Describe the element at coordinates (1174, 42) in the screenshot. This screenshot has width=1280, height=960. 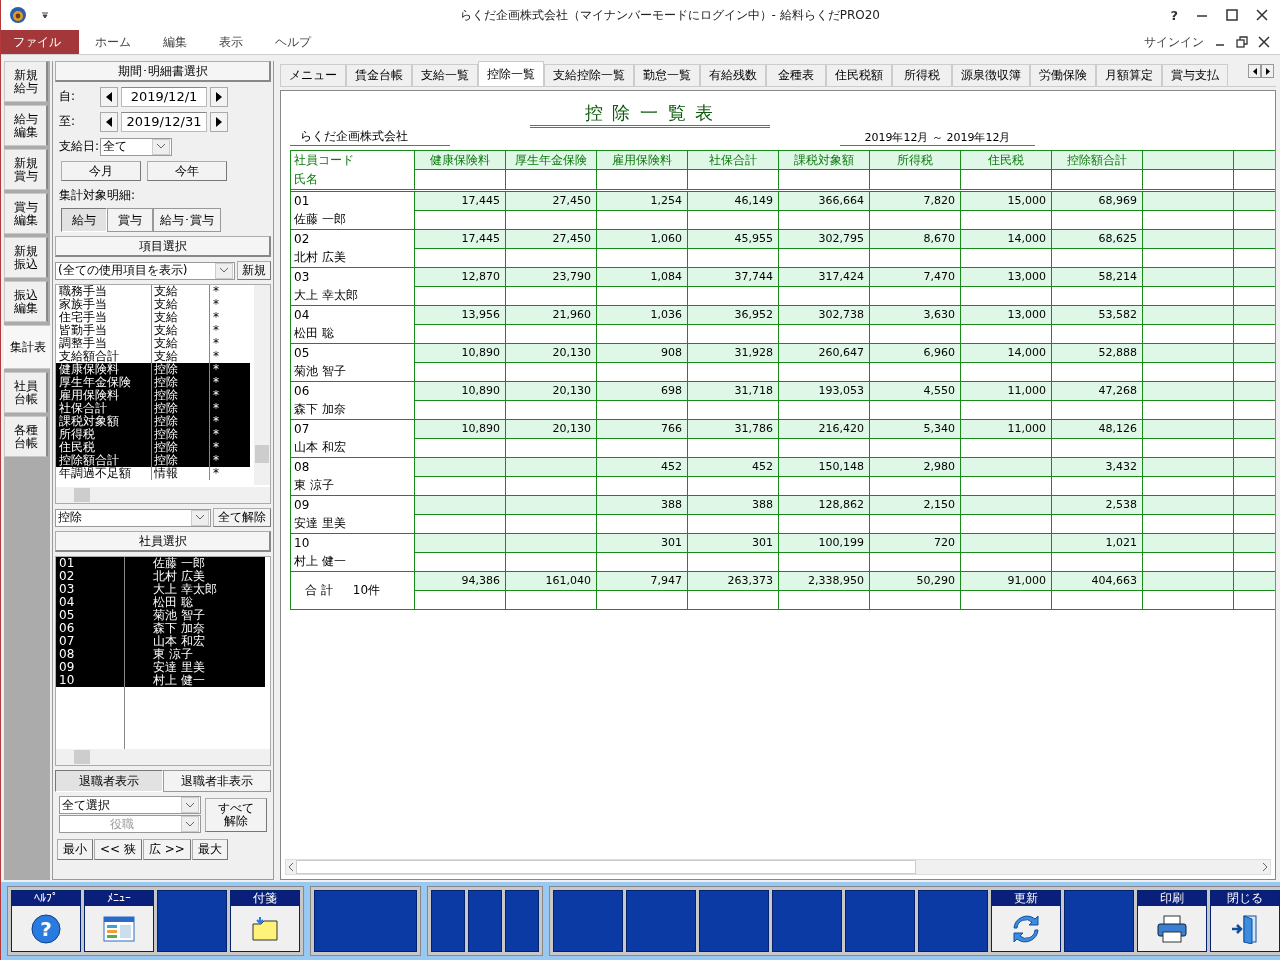
I see `sign-in-link: サインイン` at that location.